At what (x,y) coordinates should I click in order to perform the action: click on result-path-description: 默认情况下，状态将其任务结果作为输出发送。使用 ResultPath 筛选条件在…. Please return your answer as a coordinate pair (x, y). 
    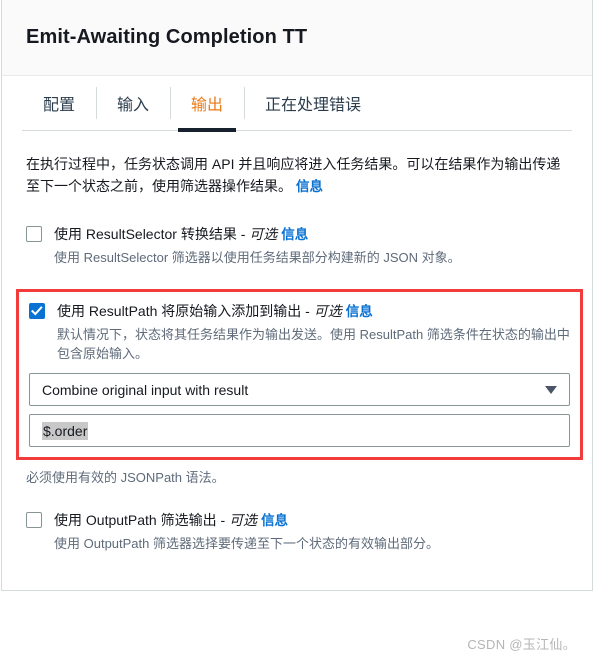
    Looking at the image, I should click on (313, 344).